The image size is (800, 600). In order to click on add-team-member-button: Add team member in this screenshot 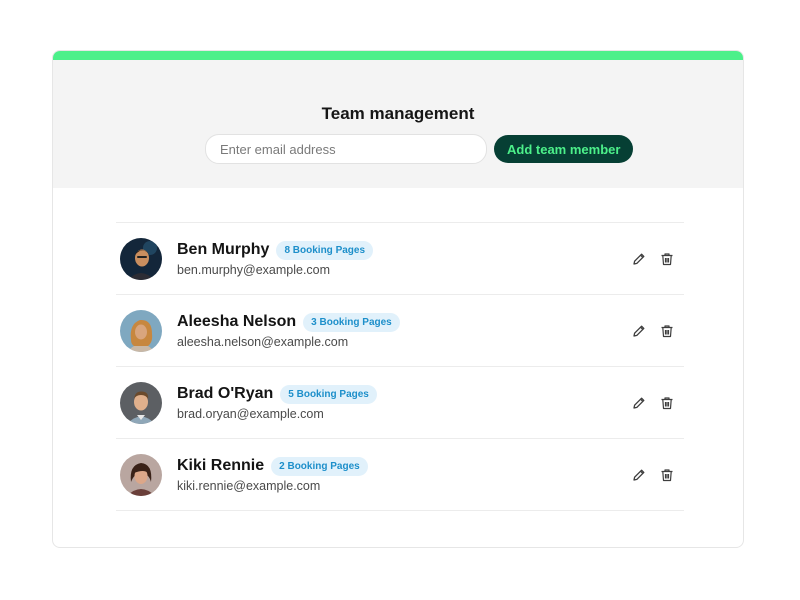, I will do `click(564, 149)`.